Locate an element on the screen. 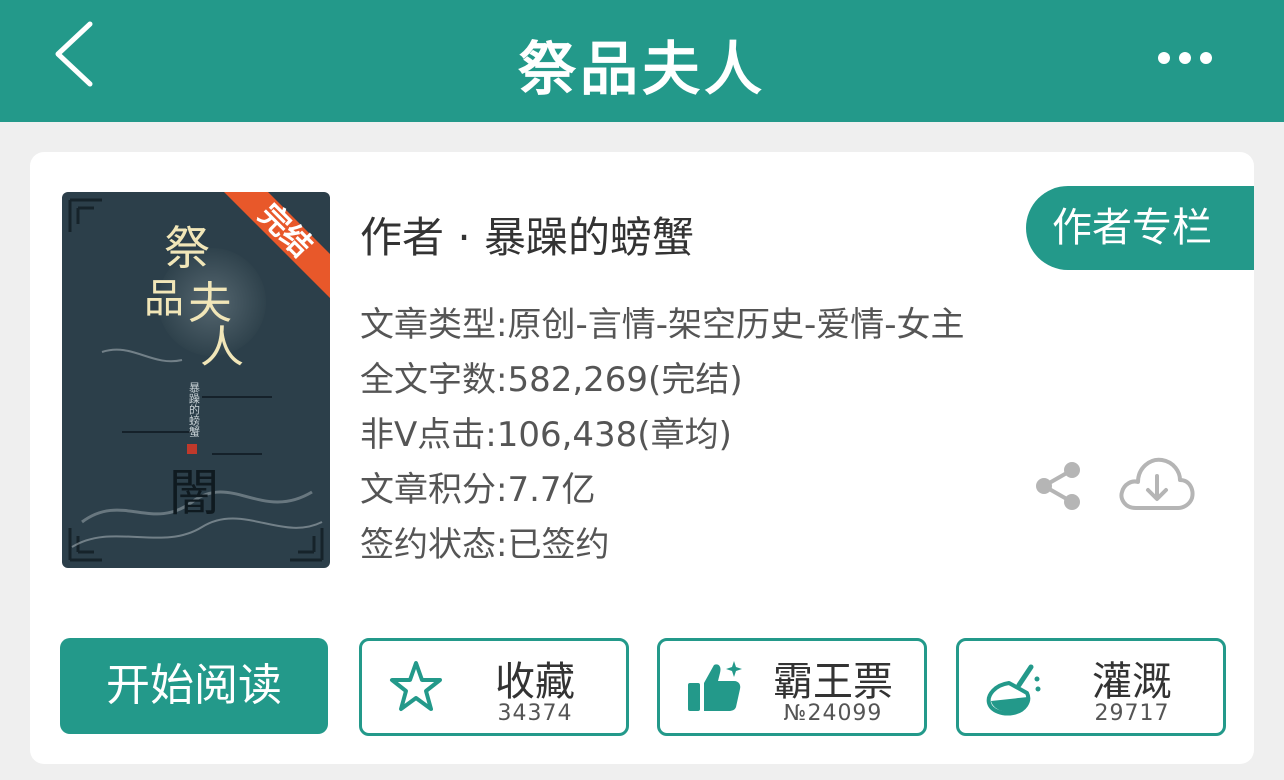  cover-seal: 闇 is located at coordinates (194, 493).